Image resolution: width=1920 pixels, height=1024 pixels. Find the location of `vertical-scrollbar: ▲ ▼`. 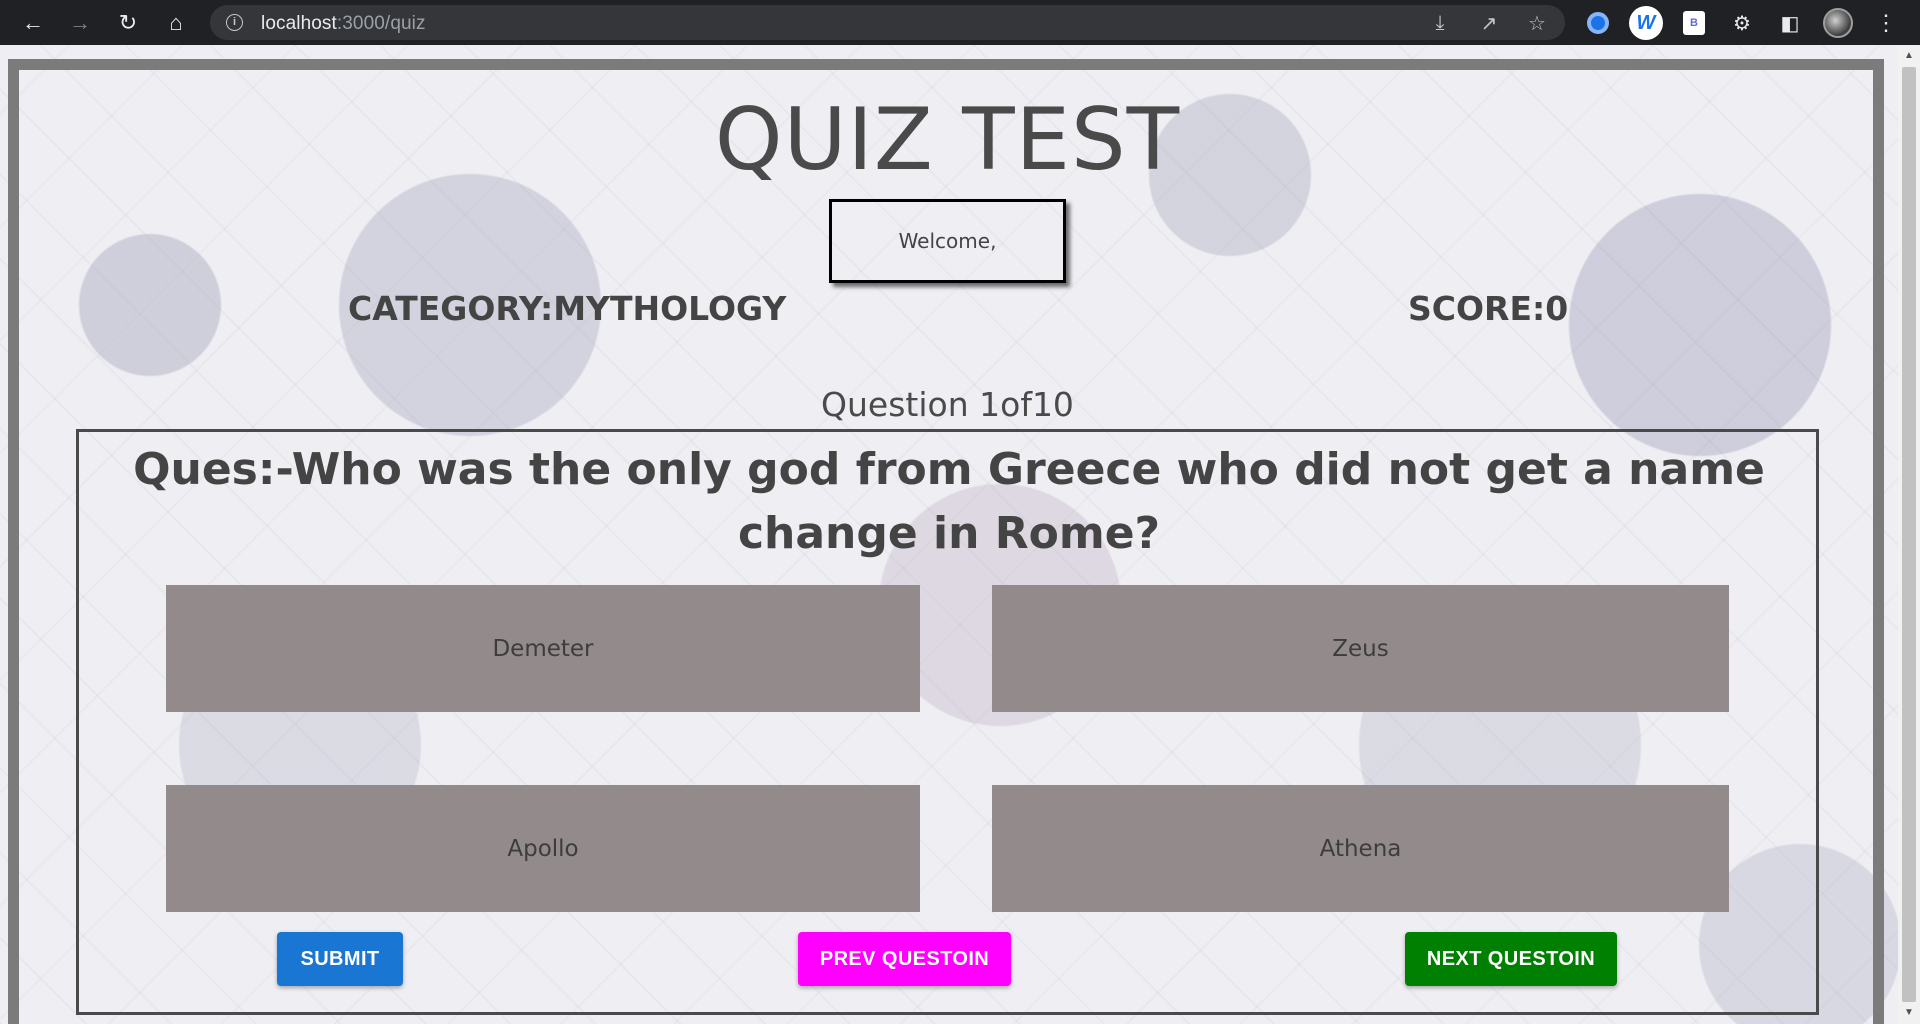

vertical-scrollbar: ▲ ▼ is located at coordinates (1909, 534).